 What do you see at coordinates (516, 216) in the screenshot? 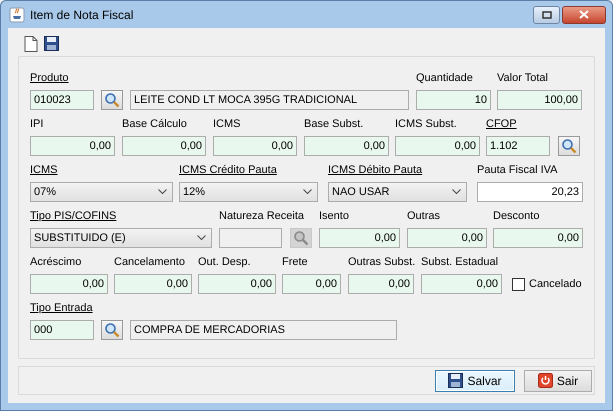
I see `field-label: Desconto` at bounding box center [516, 216].